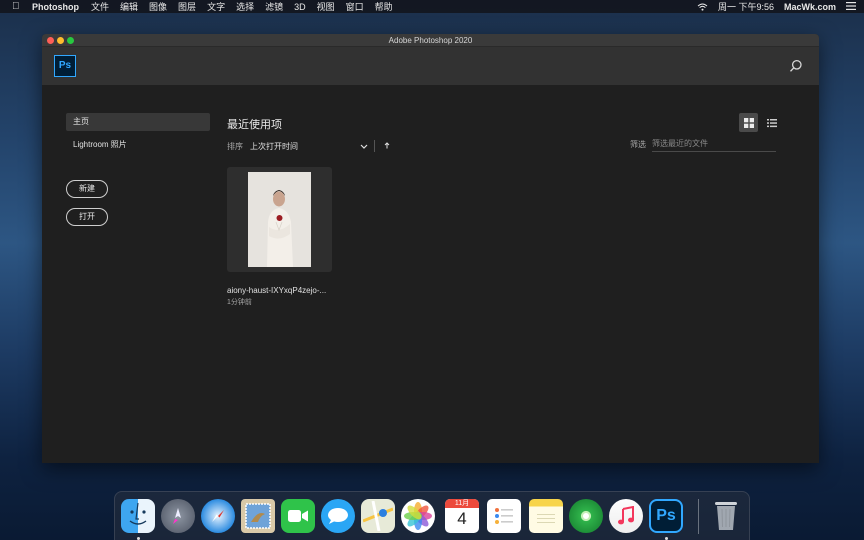 This screenshot has height=540, width=864. I want to click on calendar-icon: 11月 4, so click(462, 516).